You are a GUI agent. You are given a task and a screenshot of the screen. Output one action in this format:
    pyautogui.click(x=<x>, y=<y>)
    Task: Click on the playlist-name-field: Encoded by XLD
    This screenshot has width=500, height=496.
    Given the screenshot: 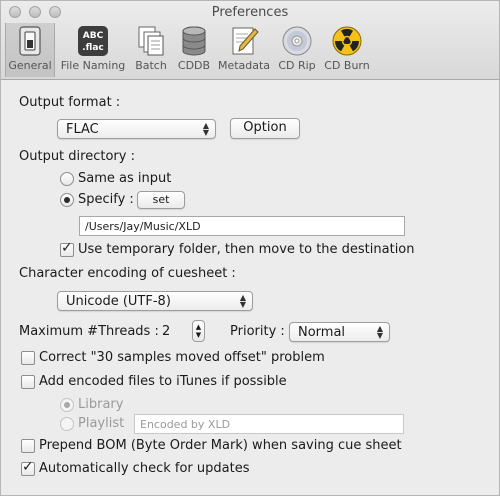 What is the action you would take?
    pyautogui.click(x=269, y=424)
    